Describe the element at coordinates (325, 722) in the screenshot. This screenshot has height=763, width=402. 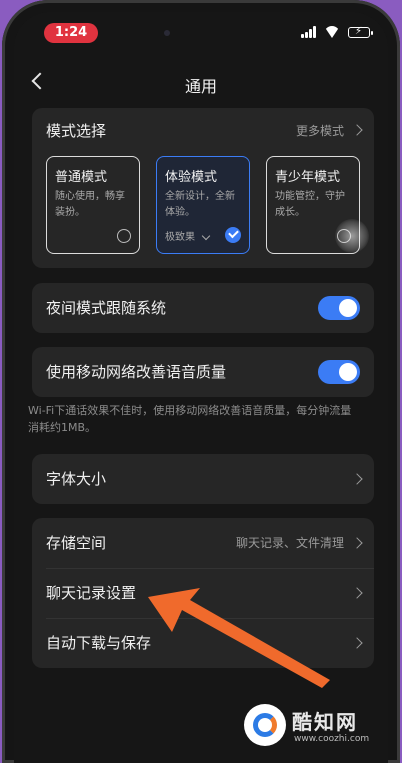
I see `watermark-brand: 酷知网` at that location.